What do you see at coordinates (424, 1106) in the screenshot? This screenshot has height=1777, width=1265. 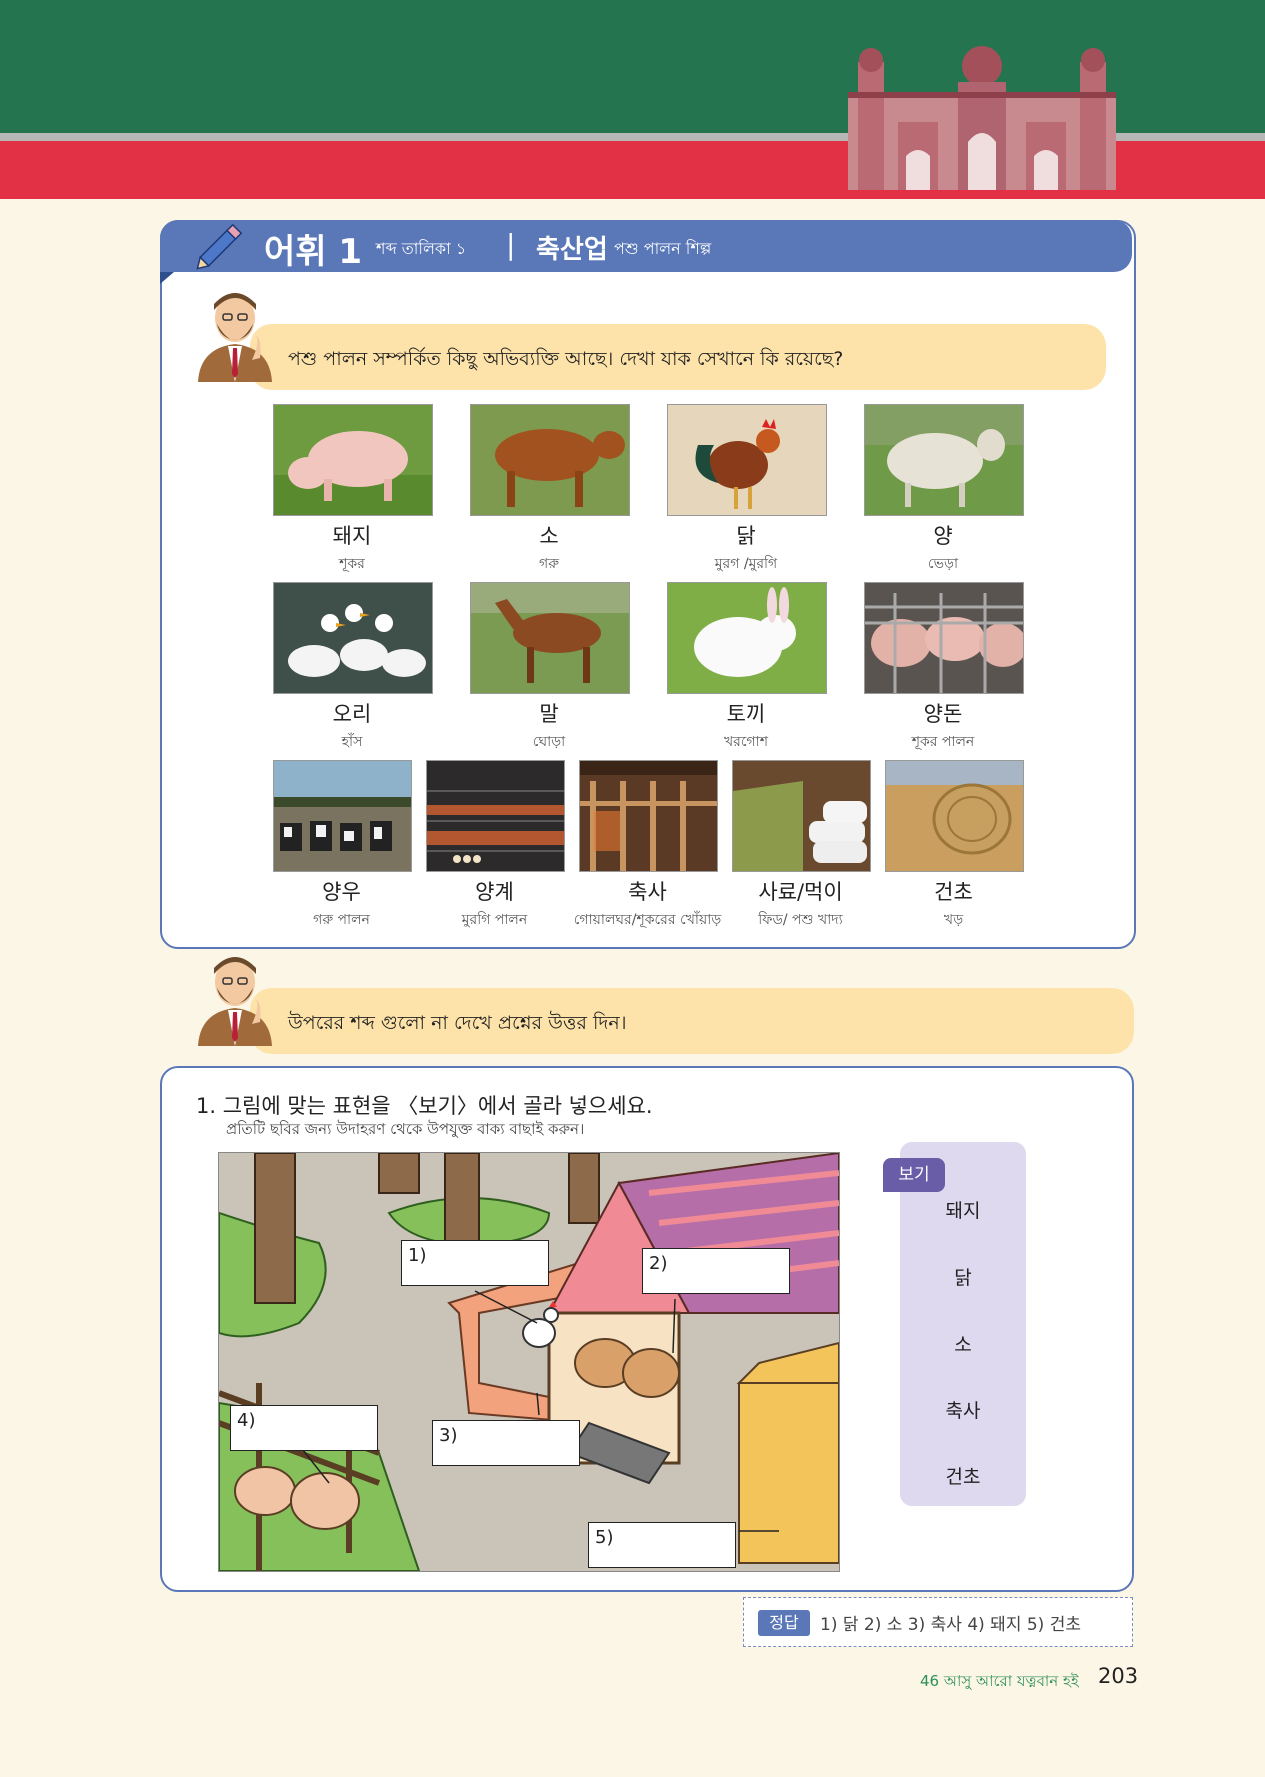 I see `question-title: 1. 그림에 맞는 표현을 〈보기〉에서 골라 넣으세요.` at bounding box center [424, 1106].